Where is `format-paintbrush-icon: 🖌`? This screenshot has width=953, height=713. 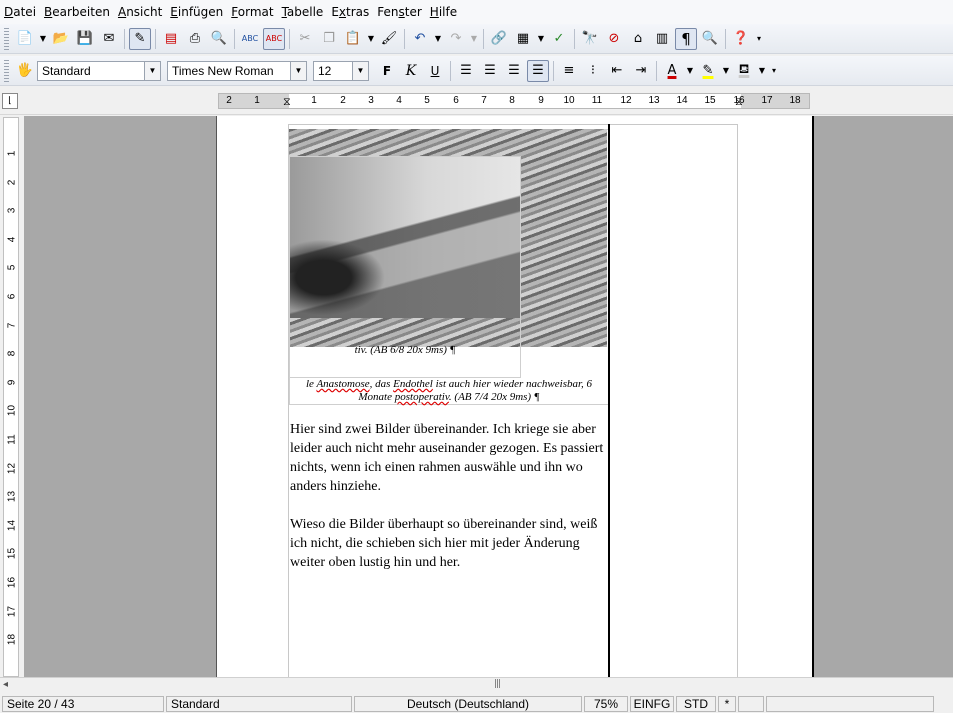
format-paintbrush-icon: 🖌 is located at coordinates (389, 39).